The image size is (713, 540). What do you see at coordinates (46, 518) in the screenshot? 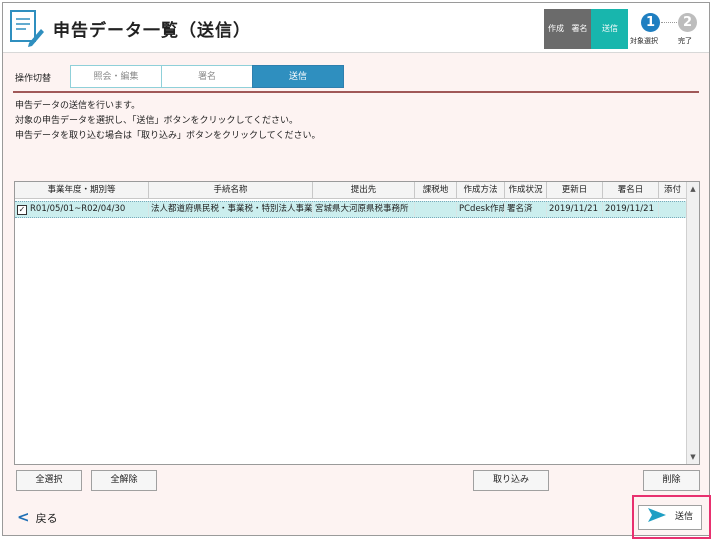
I see `back-label: 戻る` at bounding box center [46, 518].